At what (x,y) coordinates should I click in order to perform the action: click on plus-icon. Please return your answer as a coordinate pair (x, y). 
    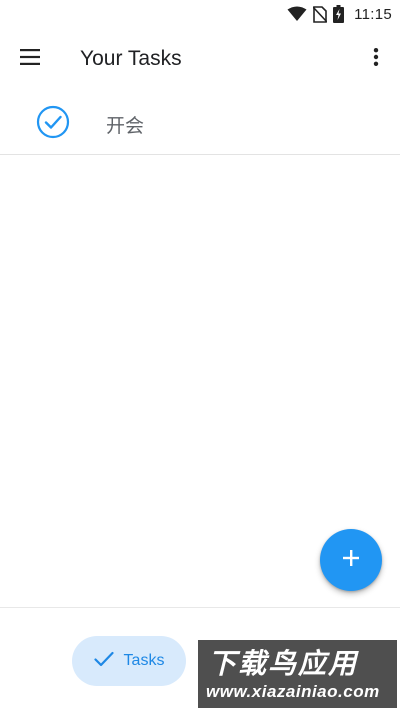
    Looking at the image, I should click on (351, 560).